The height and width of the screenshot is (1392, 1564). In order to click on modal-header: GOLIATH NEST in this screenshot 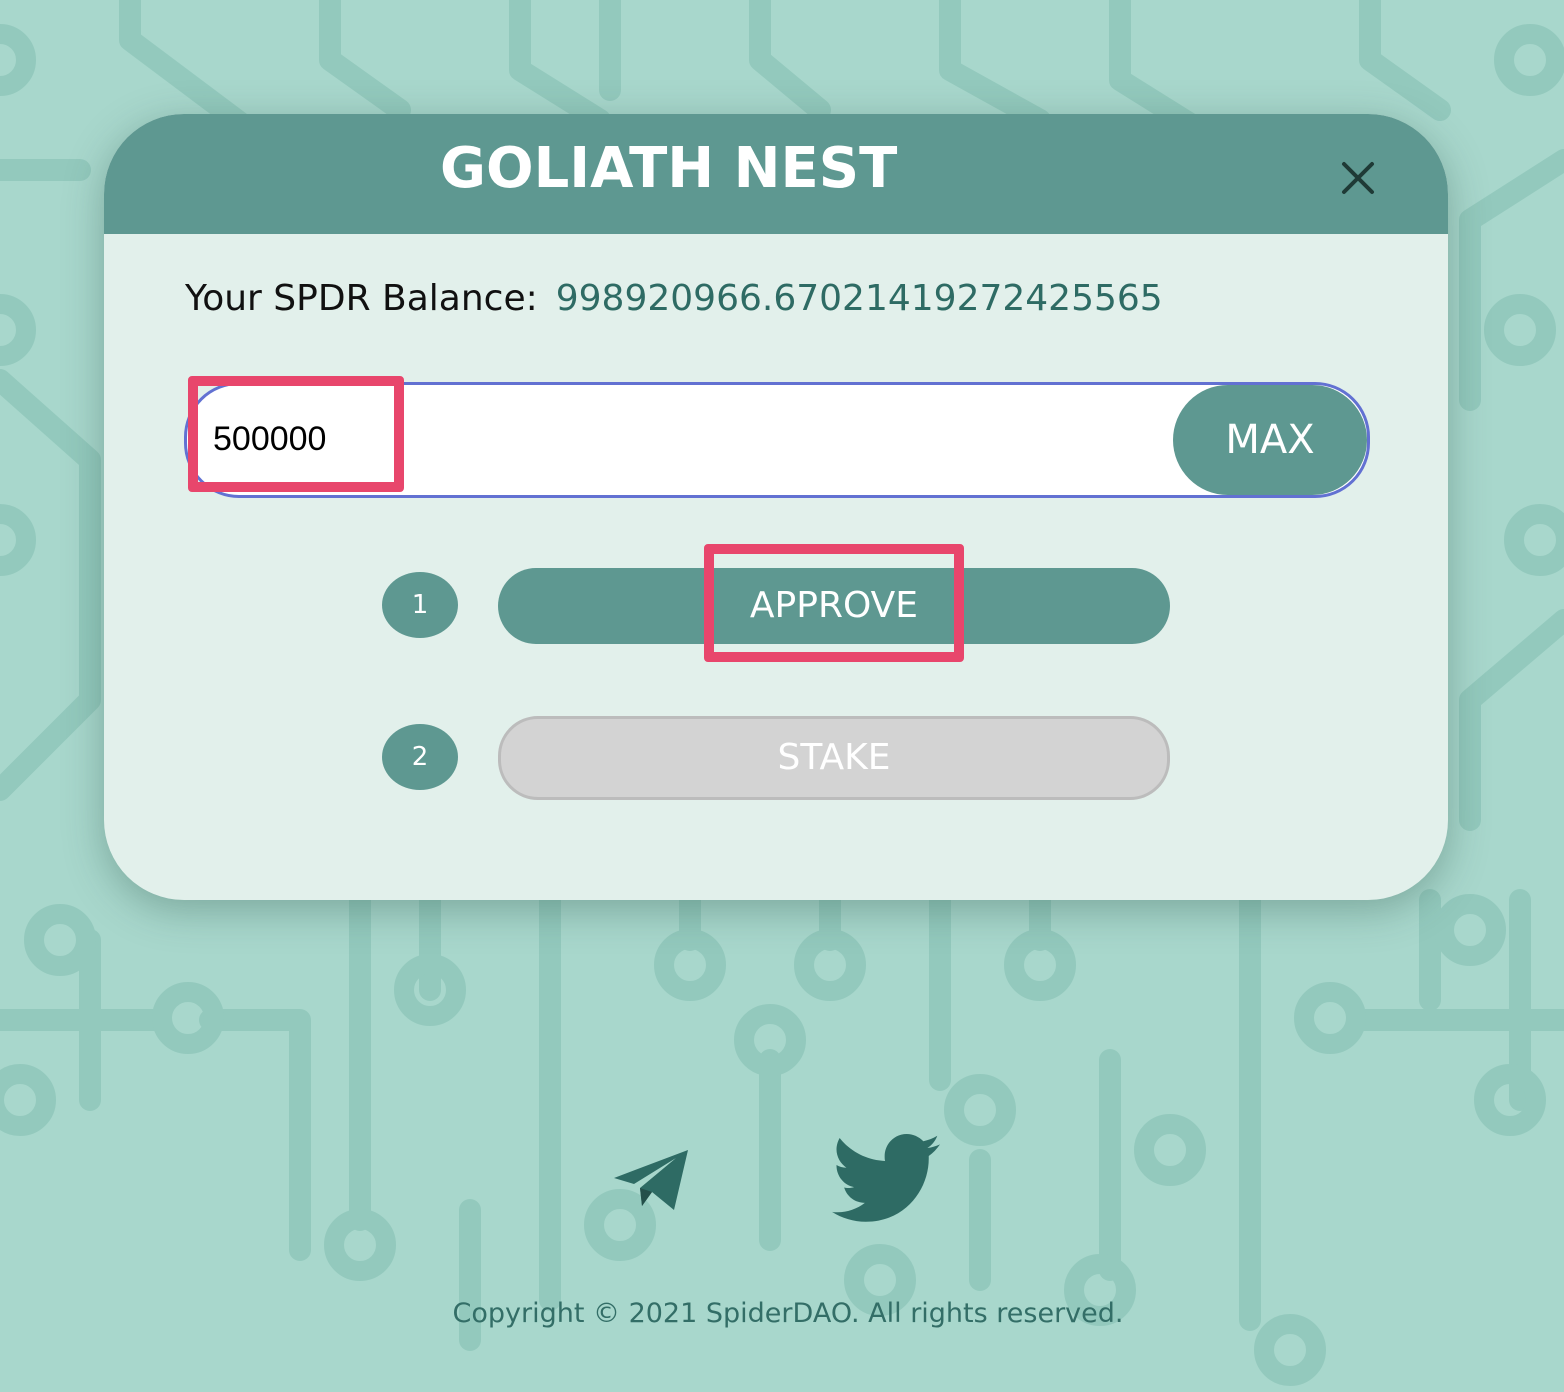, I will do `click(776, 174)`.